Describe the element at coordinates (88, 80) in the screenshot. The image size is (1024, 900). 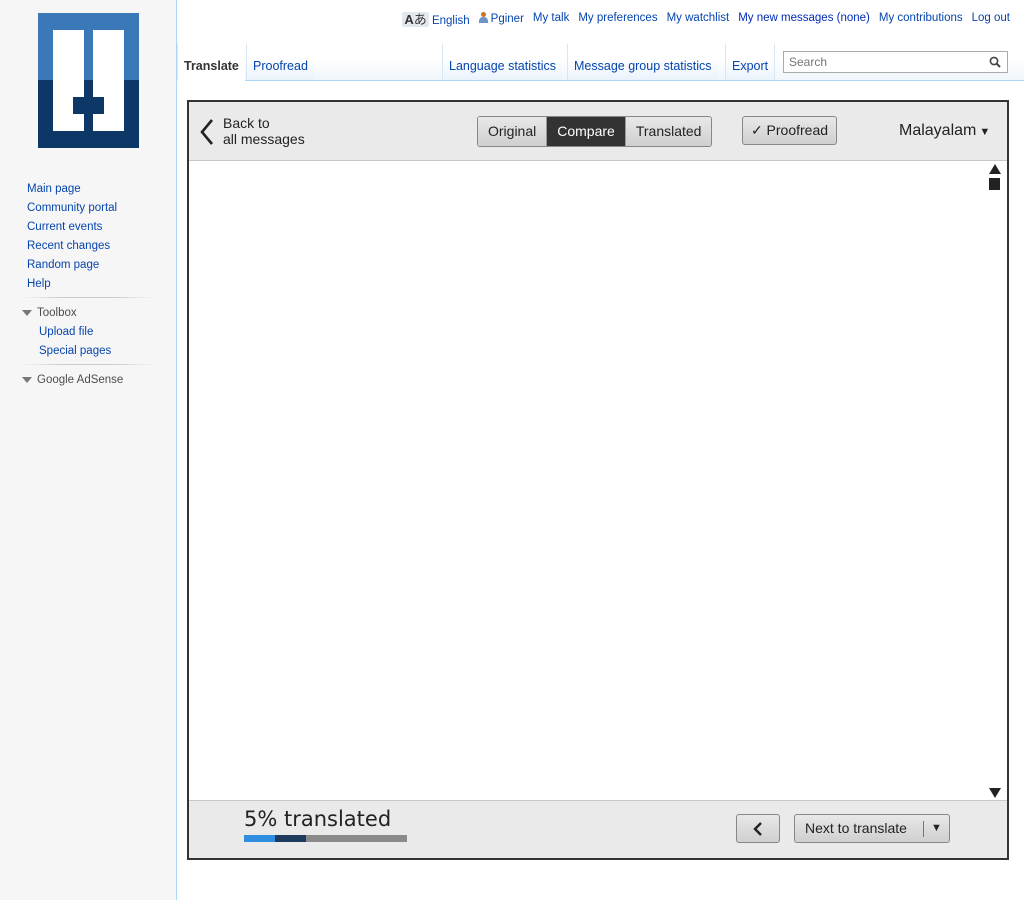
I see `site-logo` at that location.